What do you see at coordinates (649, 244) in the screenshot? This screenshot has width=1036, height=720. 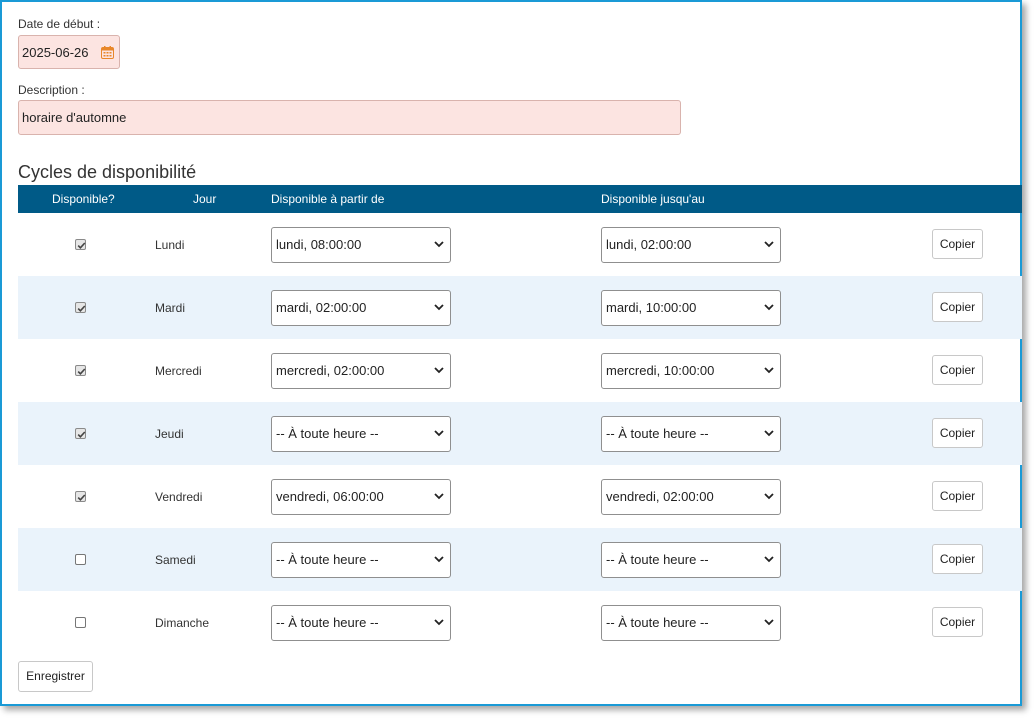 I see `available-until-value: lundi, 02:00:00` at bounding box center [649, 244].